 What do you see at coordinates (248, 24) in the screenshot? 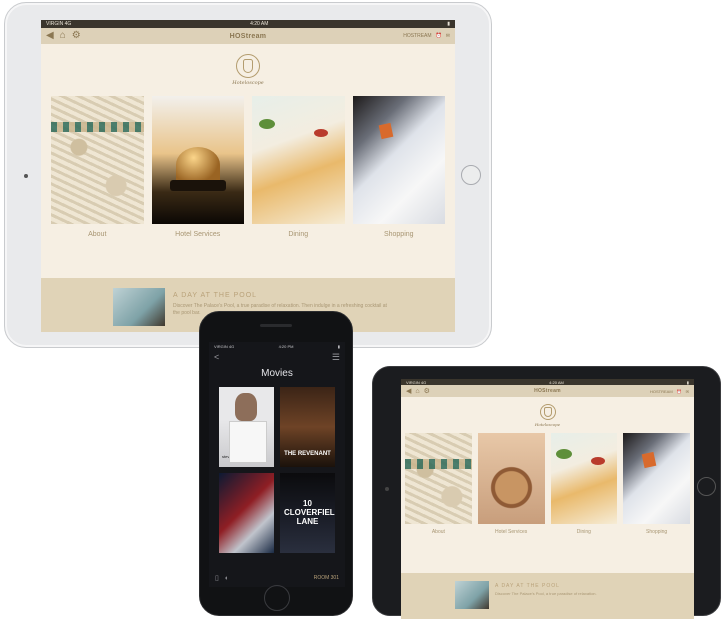
I see `status-bar: VIRGIN 4G 4:20 AM ▮` at bounding box center [248, 24].